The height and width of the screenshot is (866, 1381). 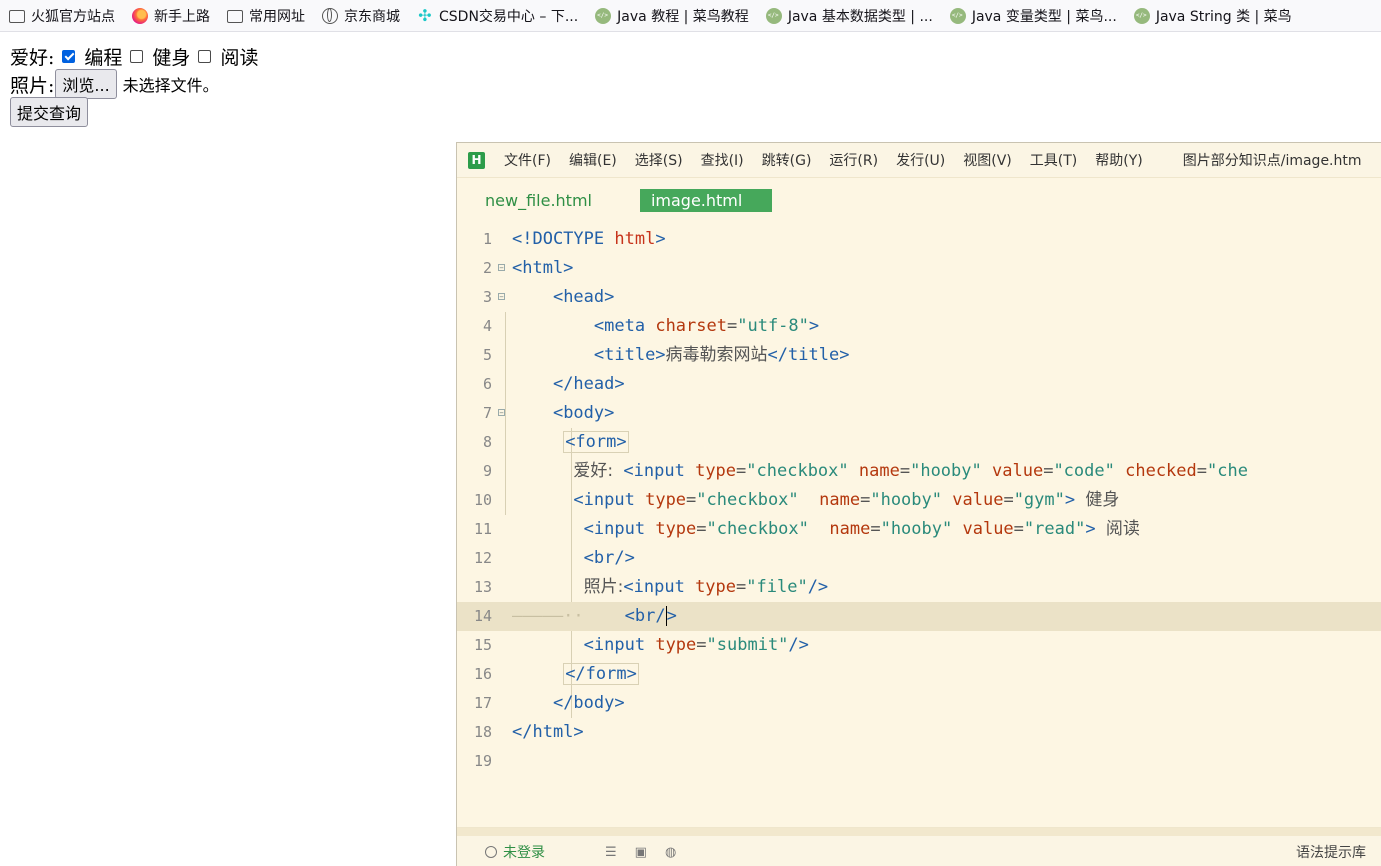 I want to click on menu-help: 帮助(Y), so click(x=1118, y=160).